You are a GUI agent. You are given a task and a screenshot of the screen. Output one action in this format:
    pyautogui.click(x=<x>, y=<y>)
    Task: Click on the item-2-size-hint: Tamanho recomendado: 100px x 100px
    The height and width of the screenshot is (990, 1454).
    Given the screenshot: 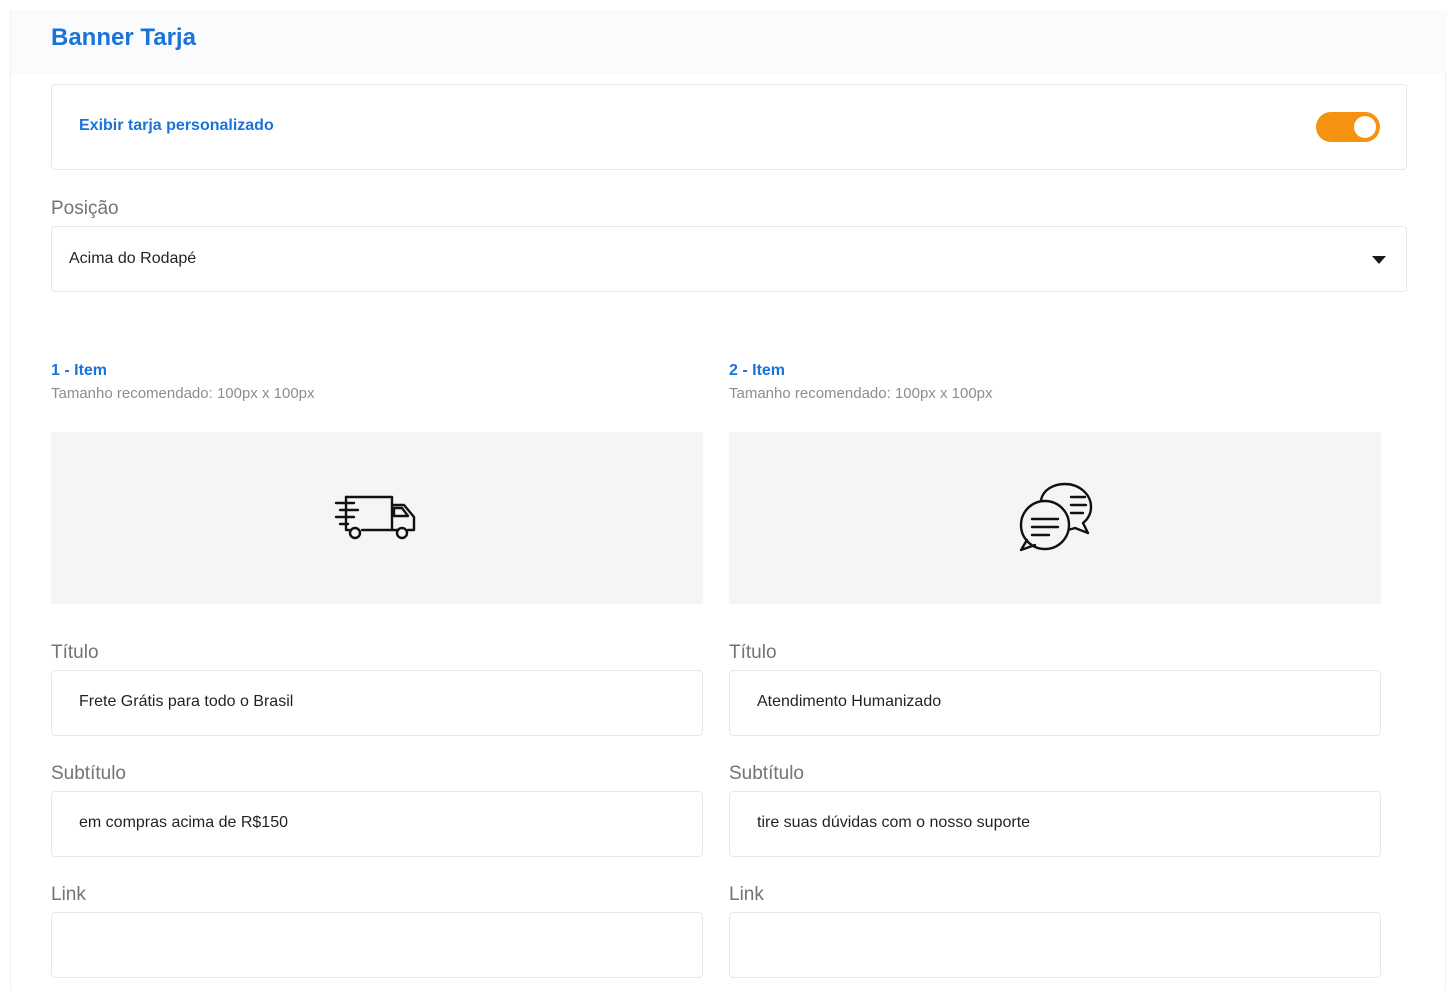 What is the action you would take?
    pyautogui.click(x=861, y=393)
    